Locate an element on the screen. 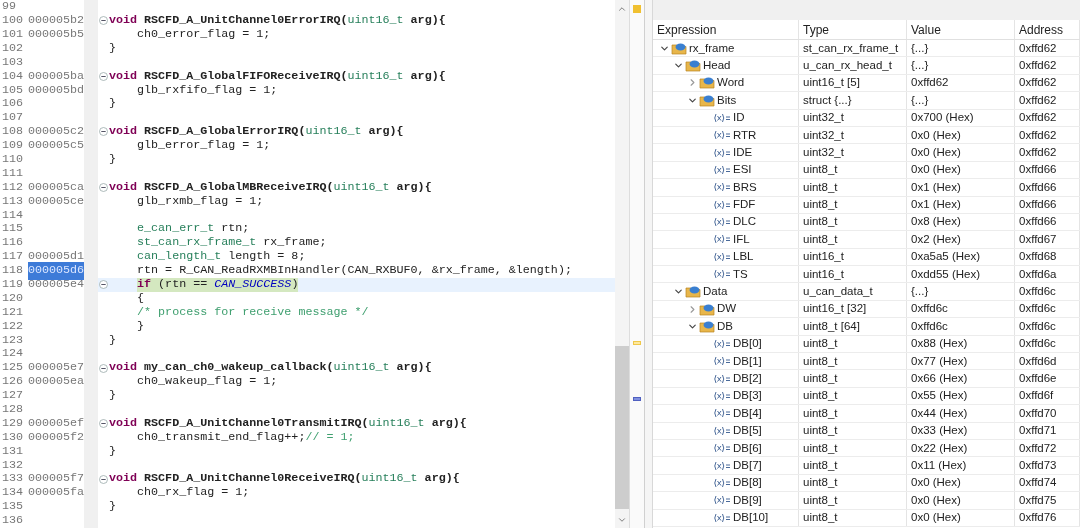 The height and width of the screenshot is (528, 1080). expression-name: DB[0] is located at coordinates (747, 344).